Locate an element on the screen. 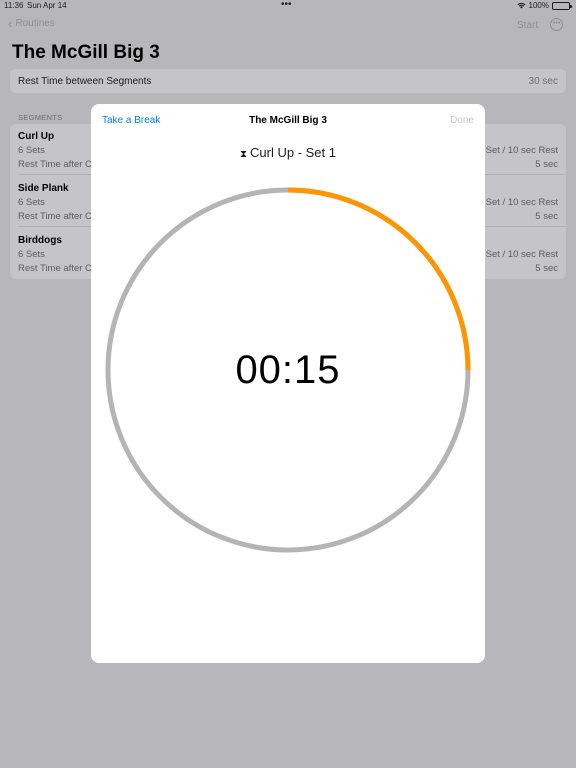  back-label: Routines is located at coordinates (35, 23).